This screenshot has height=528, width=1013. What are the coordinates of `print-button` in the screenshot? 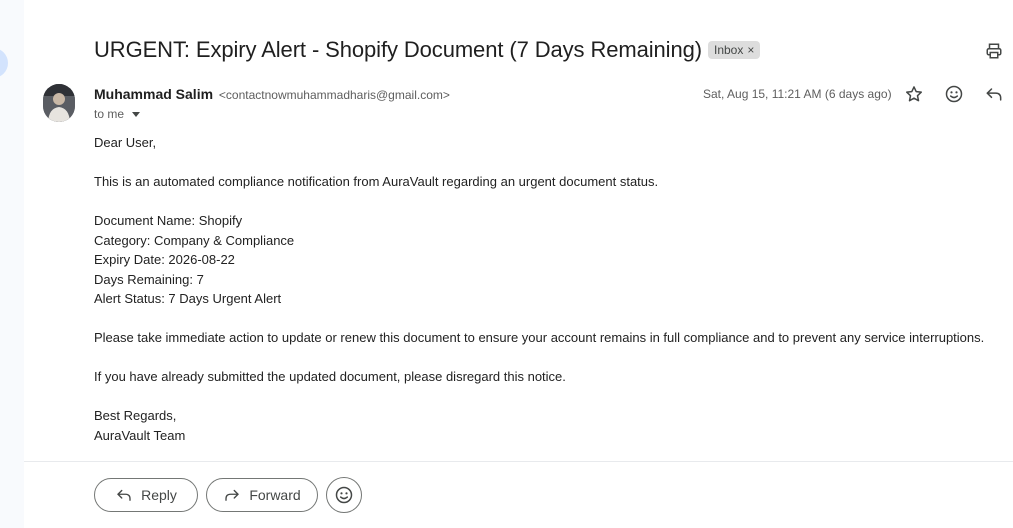 It's located at (994, 51).